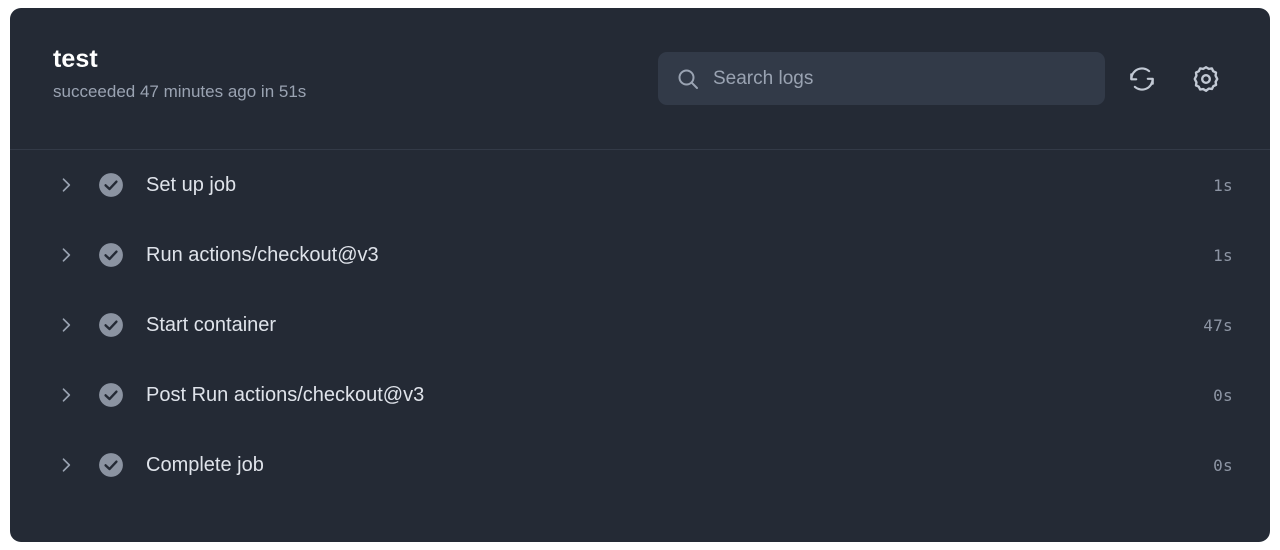  I want to click on job-status-line: succeeded 47 minutes ago in 51s, so click(180, 91).